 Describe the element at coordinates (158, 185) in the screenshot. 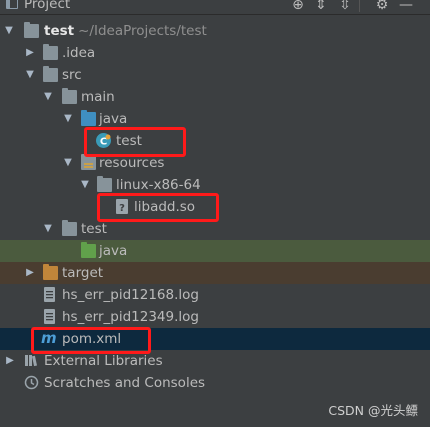

I see `tree-node-label: linux-x86-64` at that location.